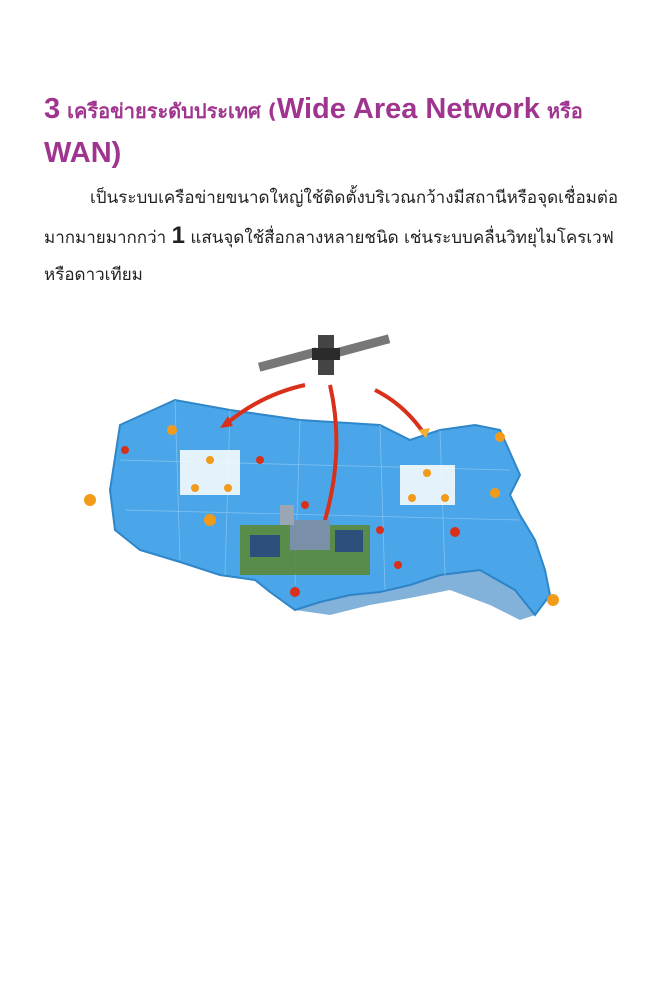 Image resolution: width=668 pixels, height=1000 pixels. I want to click on network-cluster-left, so click(210, 472).